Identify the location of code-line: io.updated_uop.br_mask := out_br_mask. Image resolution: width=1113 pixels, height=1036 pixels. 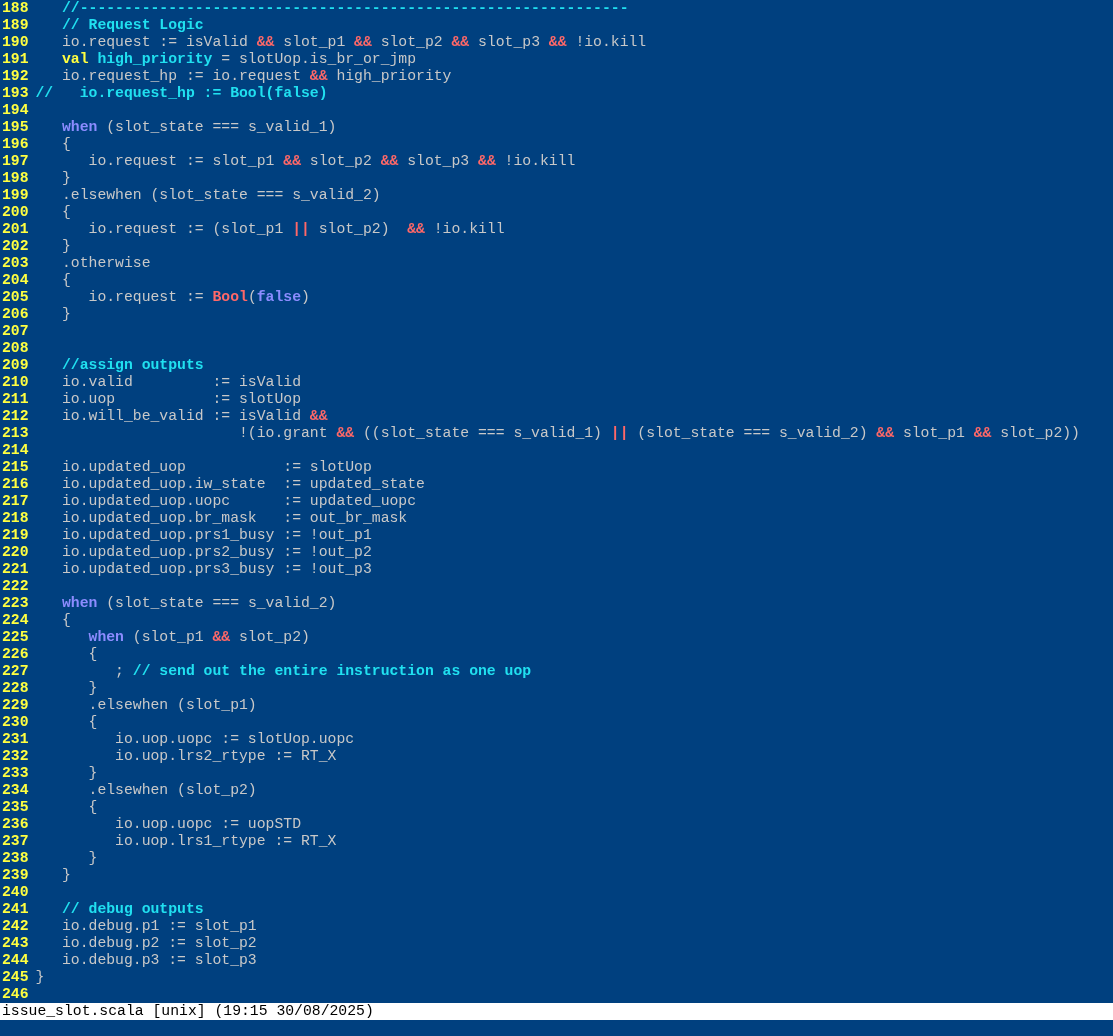
(234, 518).